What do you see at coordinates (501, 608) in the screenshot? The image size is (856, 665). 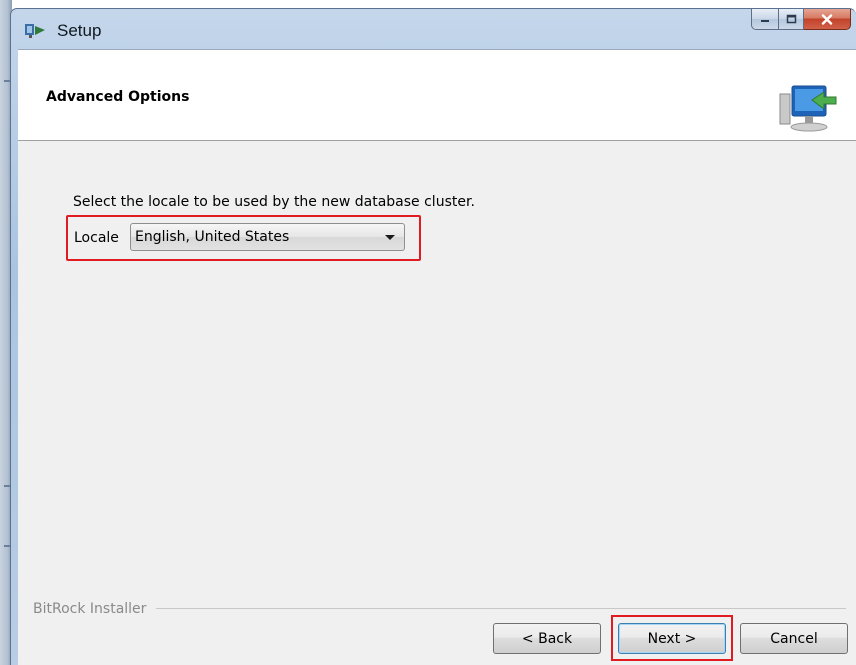 I see `footer-divider` at bounding box center [501, 608].